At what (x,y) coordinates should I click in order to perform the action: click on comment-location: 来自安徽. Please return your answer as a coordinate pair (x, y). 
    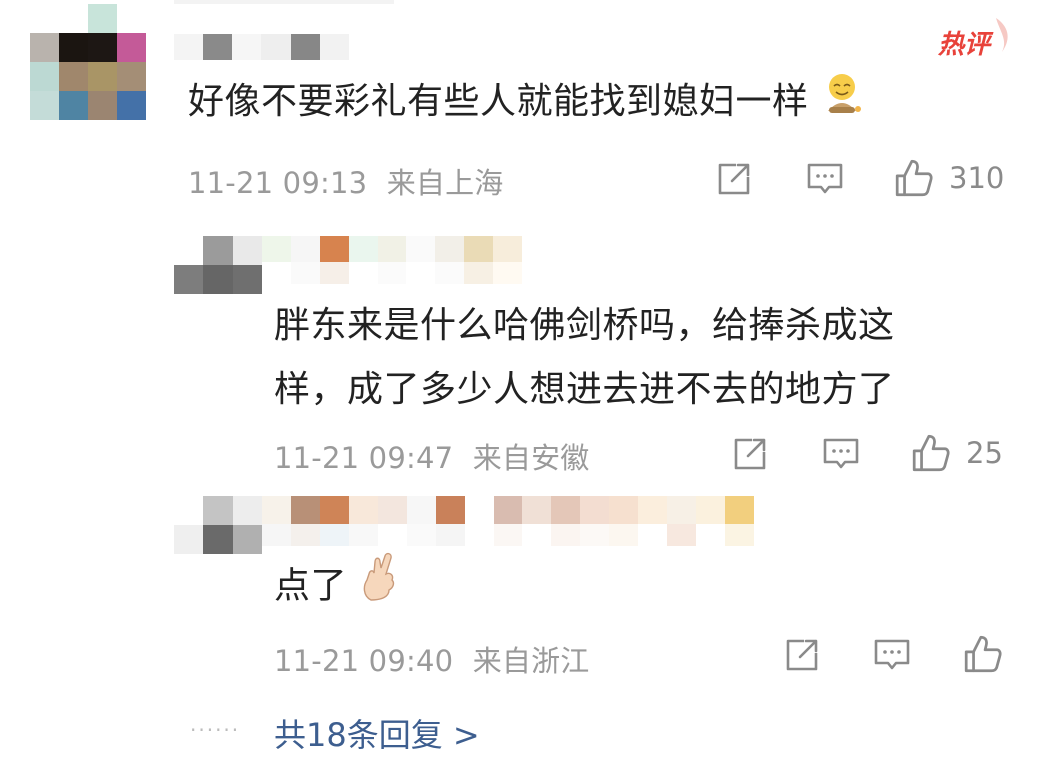
    Looking at the image, I should click on (531, 458).